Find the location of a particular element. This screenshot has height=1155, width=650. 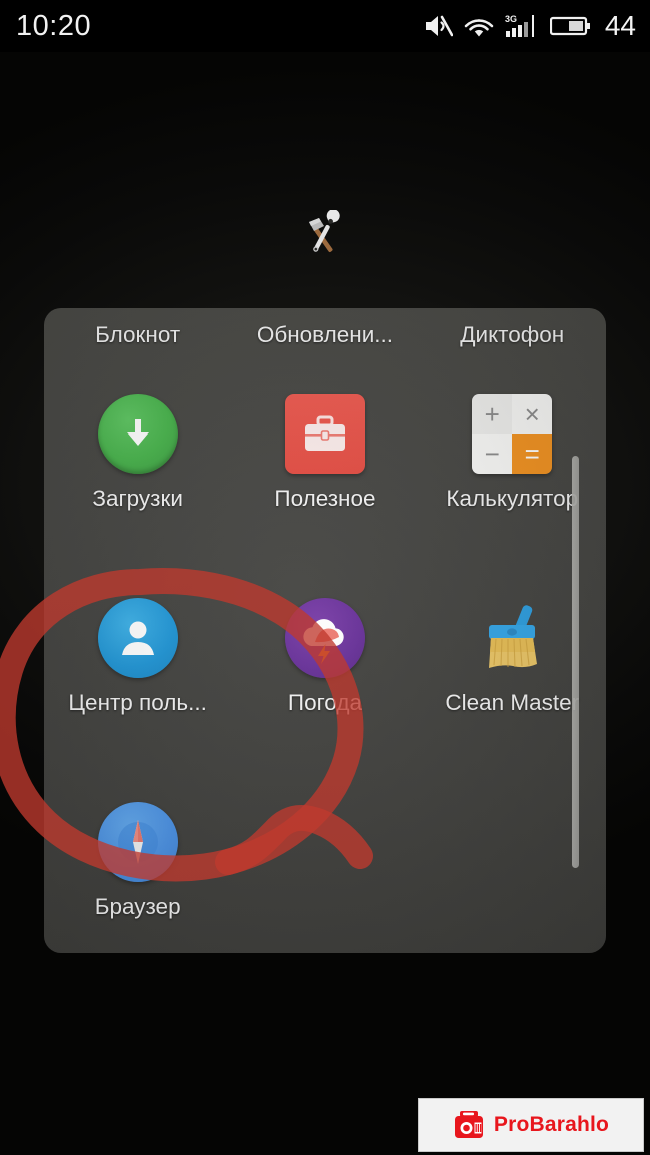

weather-icon is located at coordinates (324, 638).